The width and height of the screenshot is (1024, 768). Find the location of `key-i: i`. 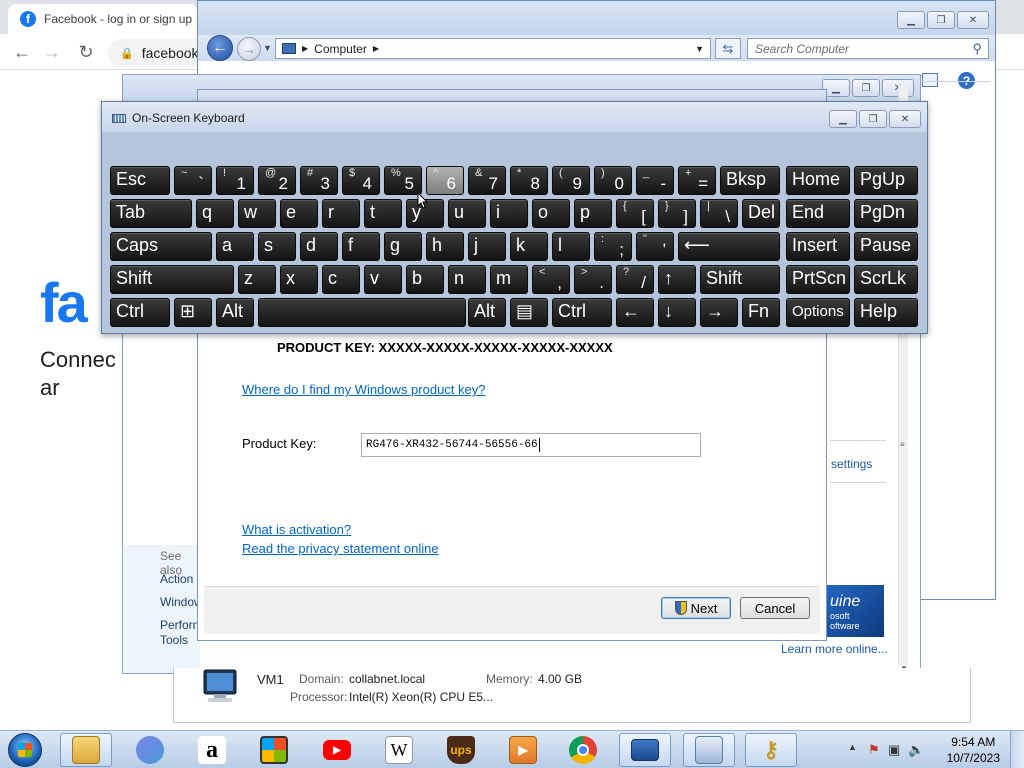

key-i: i is located at coordinates (509, 213).